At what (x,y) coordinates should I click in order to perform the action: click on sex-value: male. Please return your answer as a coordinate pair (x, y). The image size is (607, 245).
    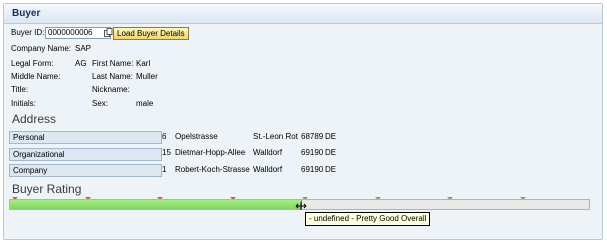
    Looking at the image, I should click on (145, 103).